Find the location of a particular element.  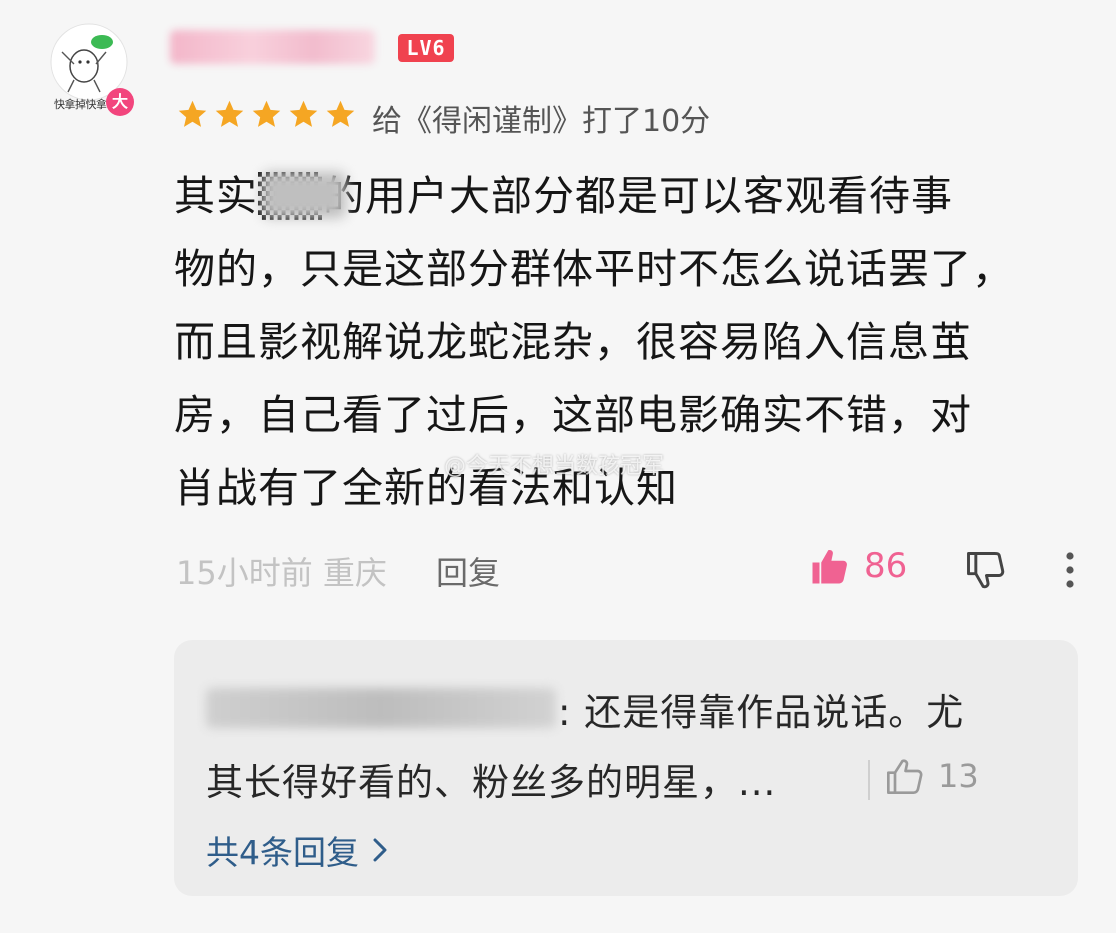

reply-line: : 还是得靠作品说话。尤 is located at coordinates (761, 712).